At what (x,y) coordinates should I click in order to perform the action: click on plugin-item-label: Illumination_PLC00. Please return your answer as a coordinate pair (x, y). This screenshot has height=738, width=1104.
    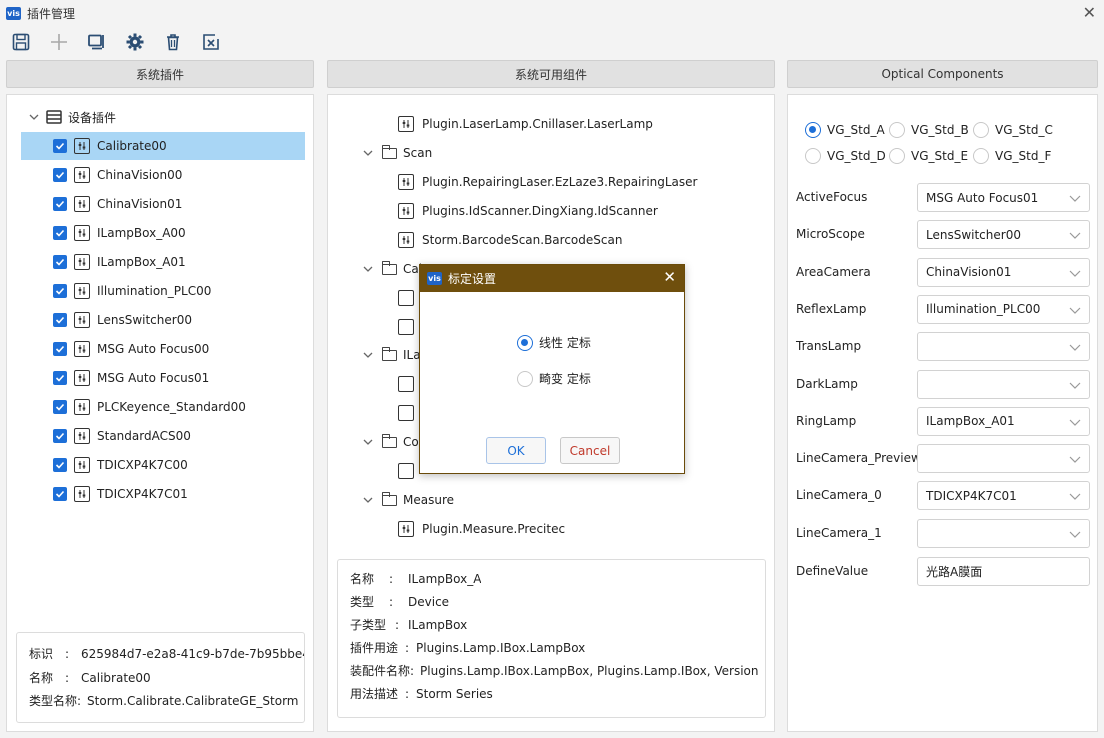
    Looking at the image, I should click on (154, 291).